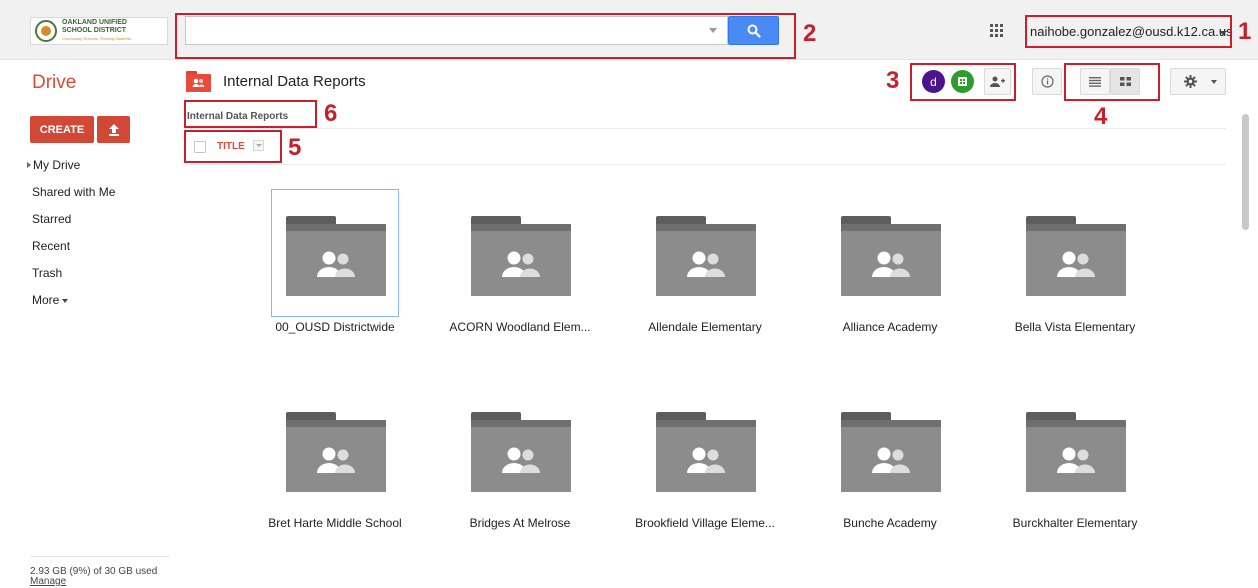 The height and width of the screenshot is (588, 1258). Describe the element at coordinates (94, 30) in the screenshot. I see `logo-line-2: SCHOOL DISTRICT` at that location.